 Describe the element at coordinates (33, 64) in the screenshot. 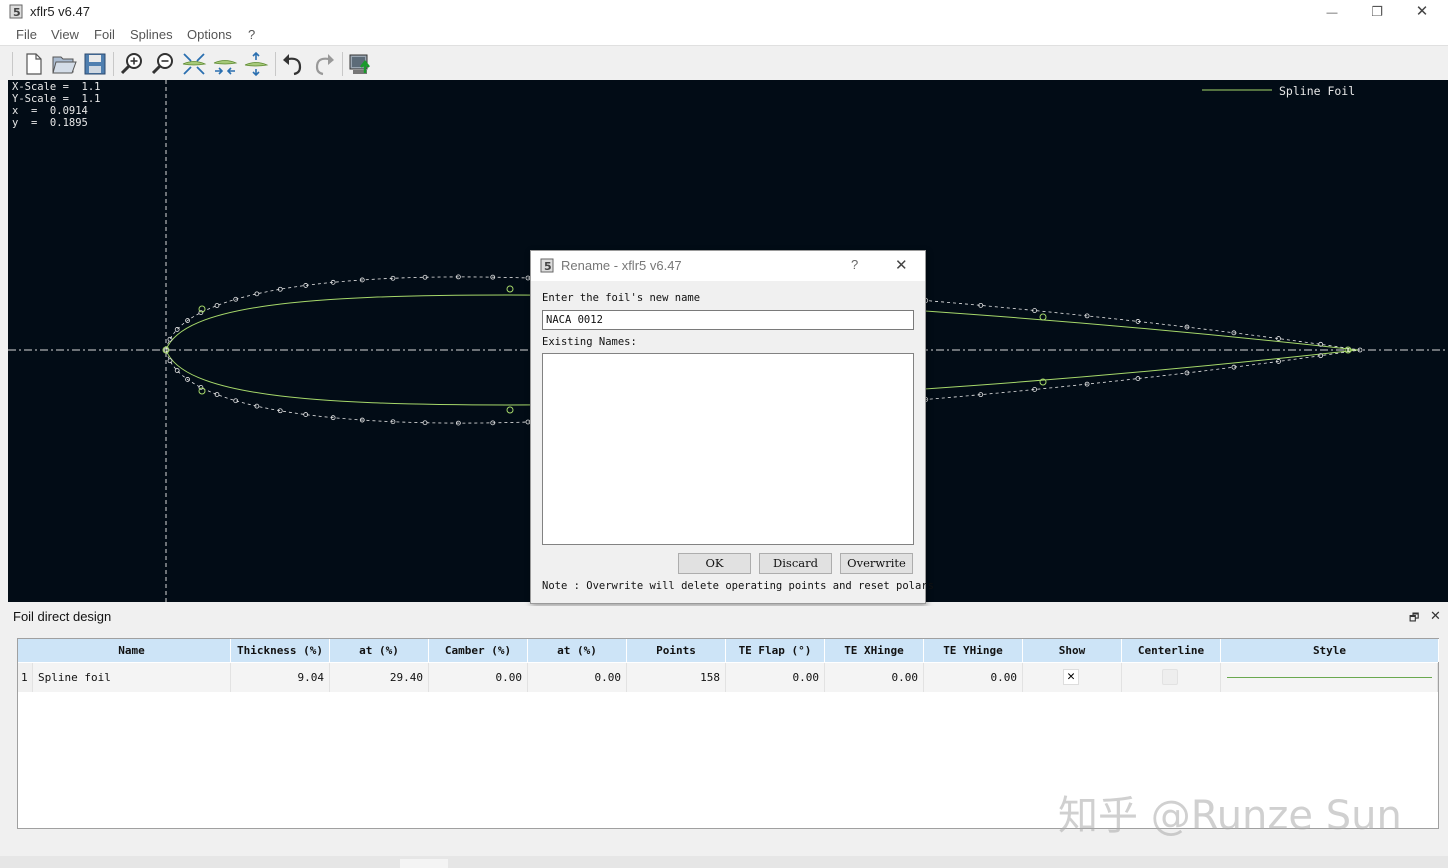

I see `new-document-icon` at that location.